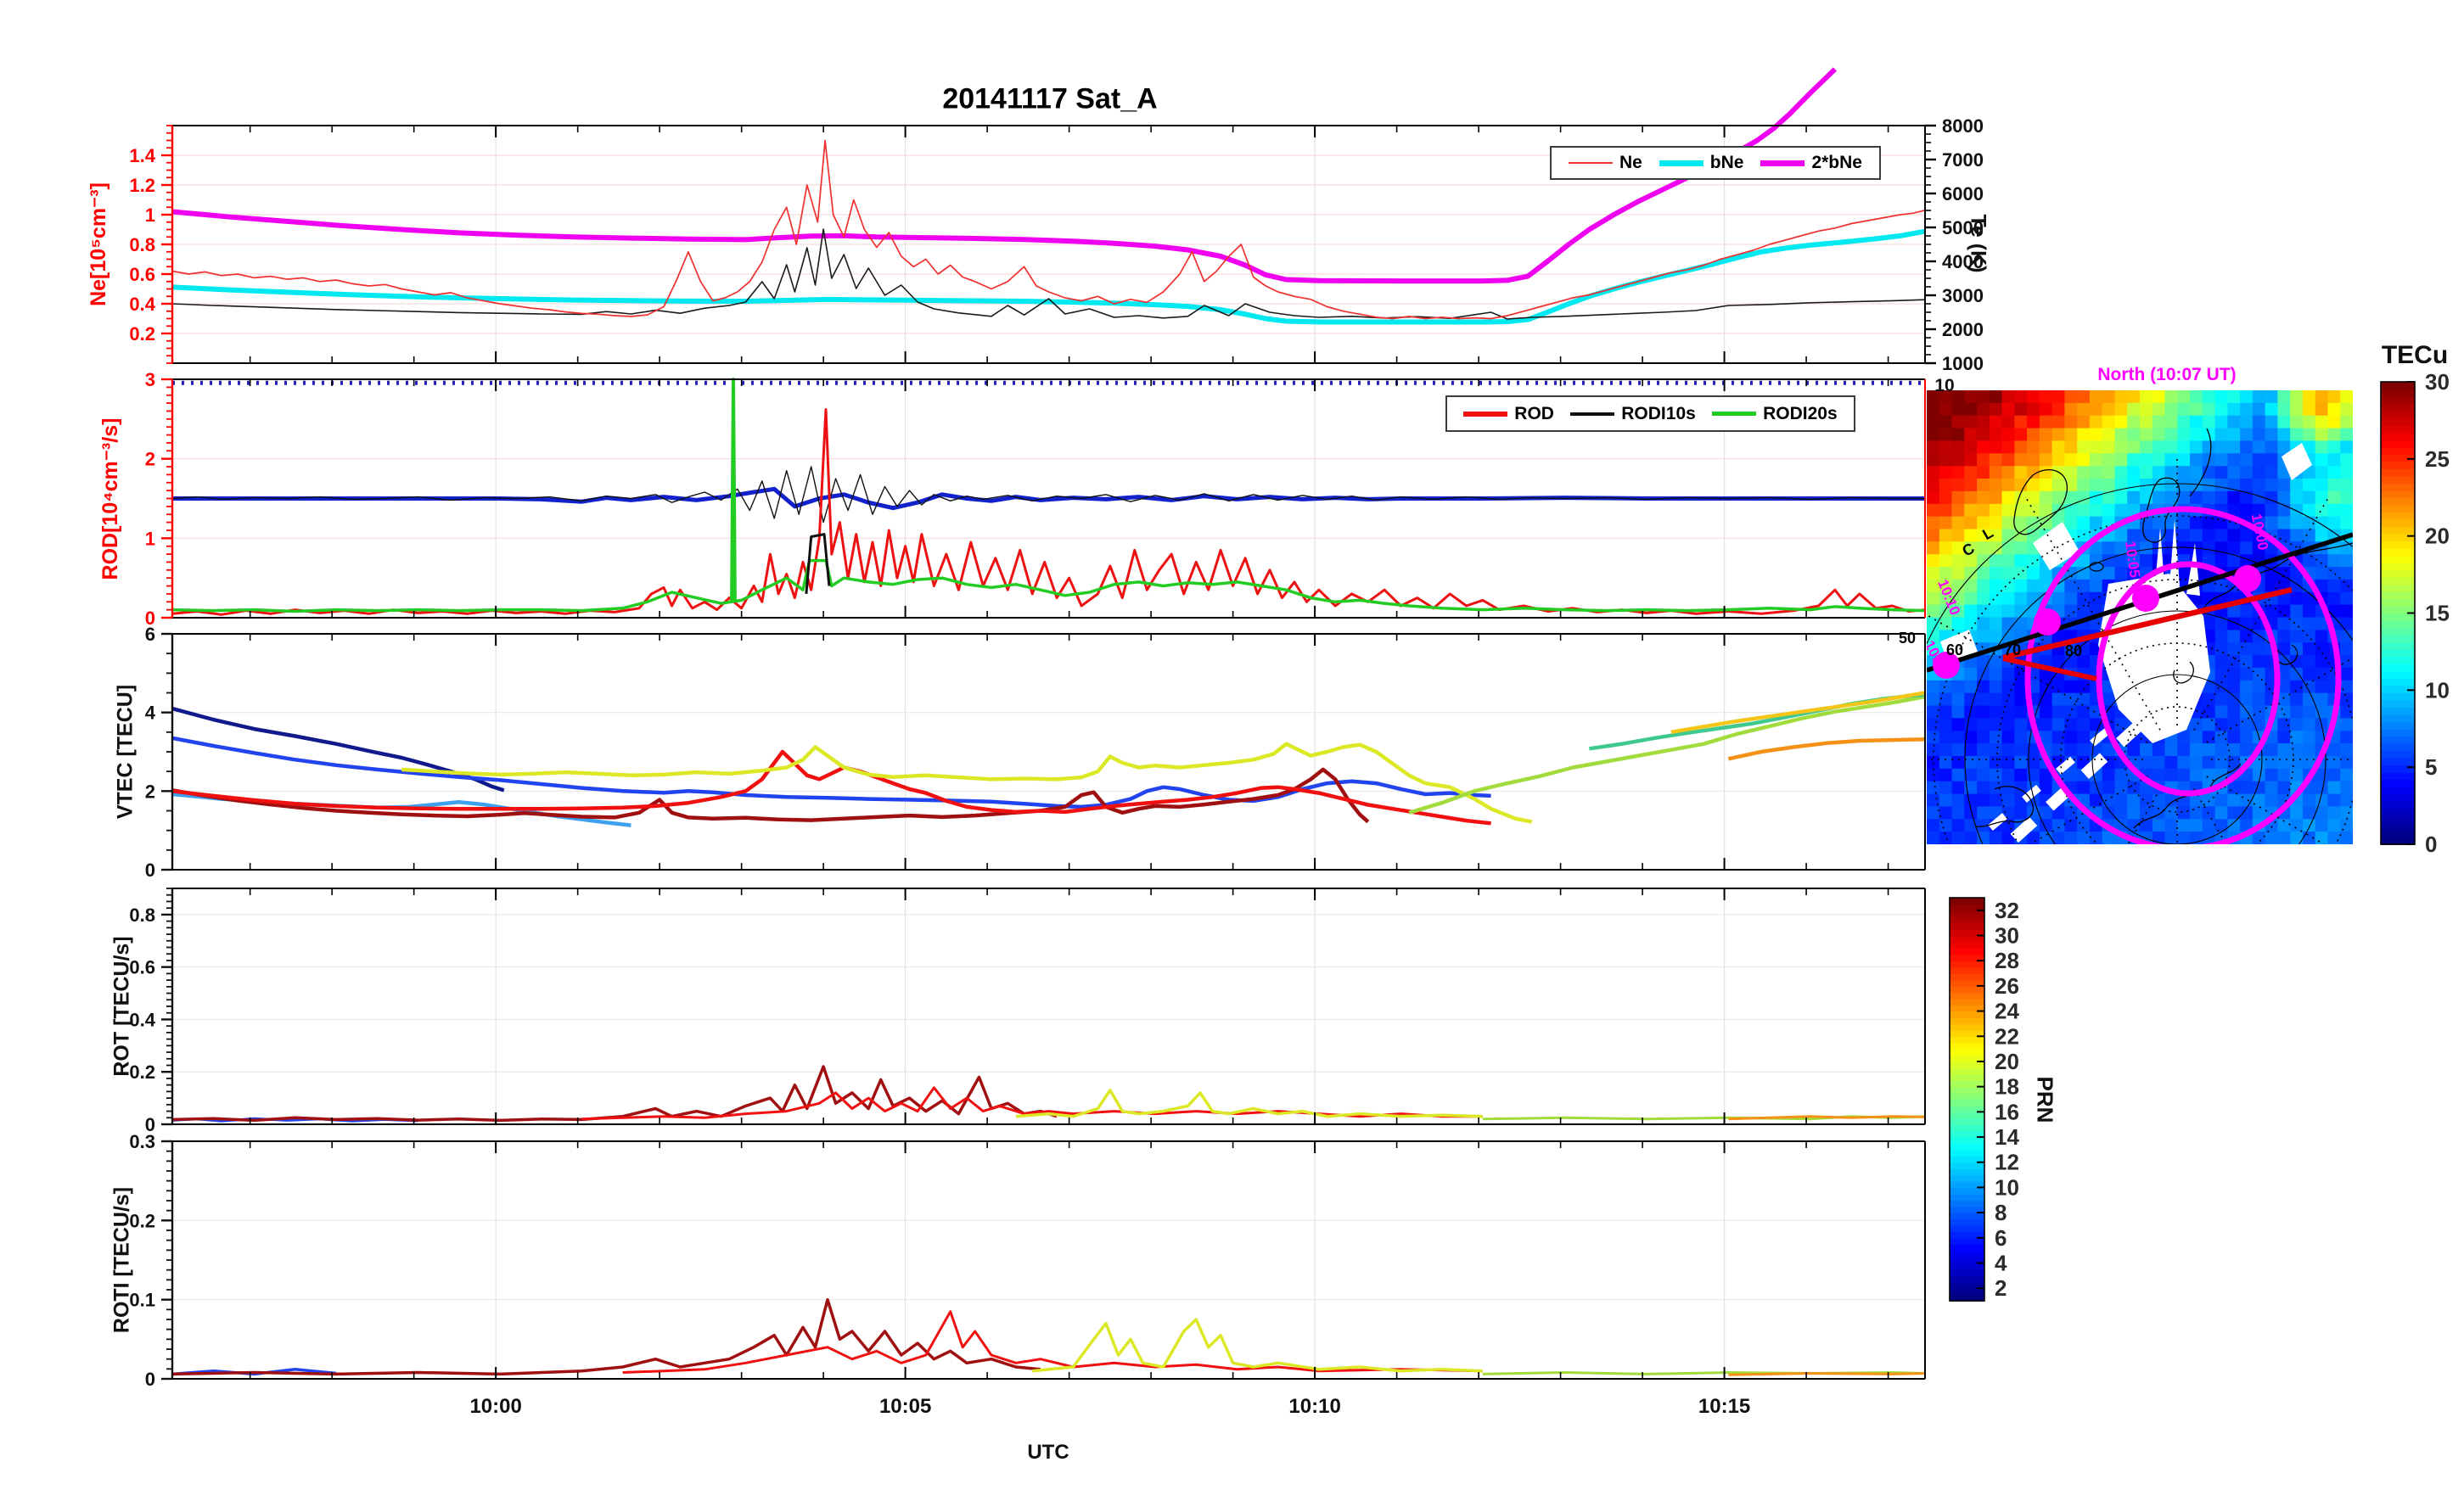  I want to click on tick-label: 0.3, so click(142, 1141).